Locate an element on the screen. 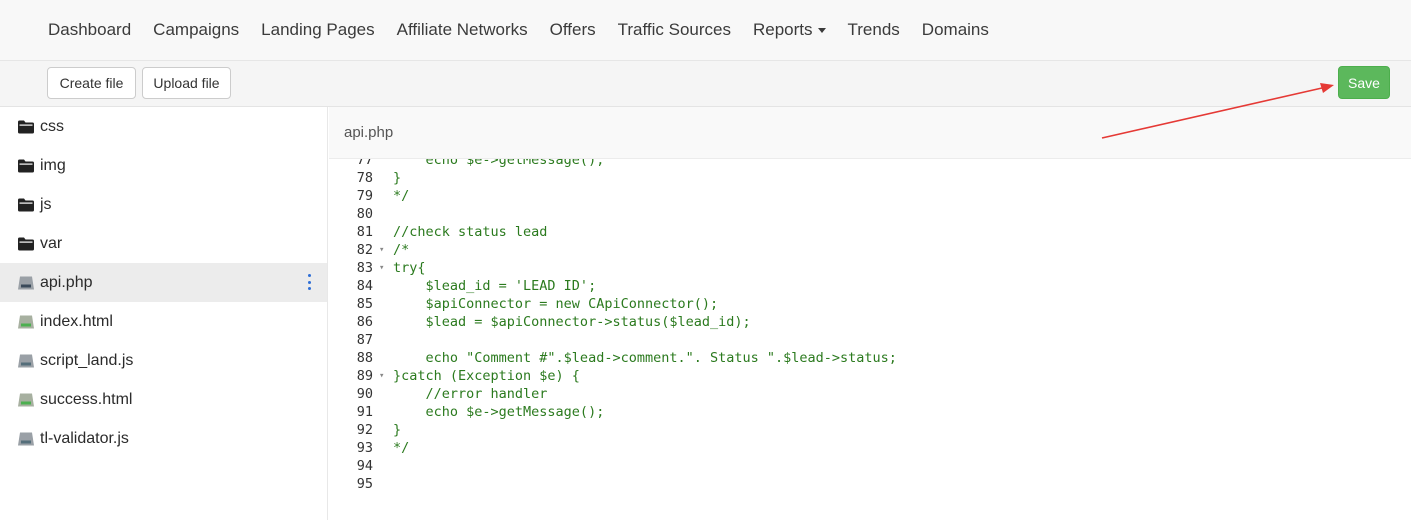  code-line: 90 //error handler is located at coordinates (870, 394).